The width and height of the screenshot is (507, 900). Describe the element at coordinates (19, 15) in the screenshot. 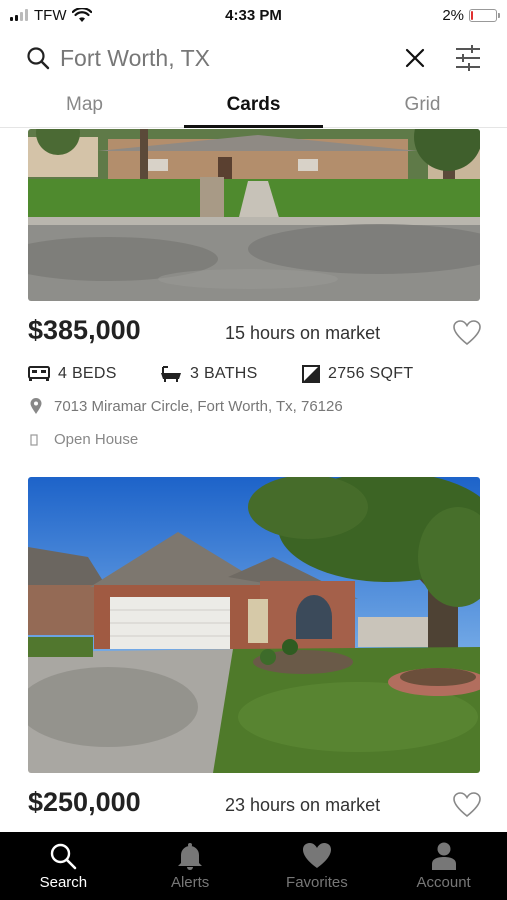

I see `signal-icon` at that location.